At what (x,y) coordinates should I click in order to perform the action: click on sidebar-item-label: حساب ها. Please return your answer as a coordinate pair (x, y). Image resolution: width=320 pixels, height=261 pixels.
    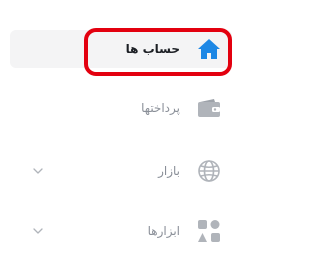
    Looking at the image, I should click on (152, 49).